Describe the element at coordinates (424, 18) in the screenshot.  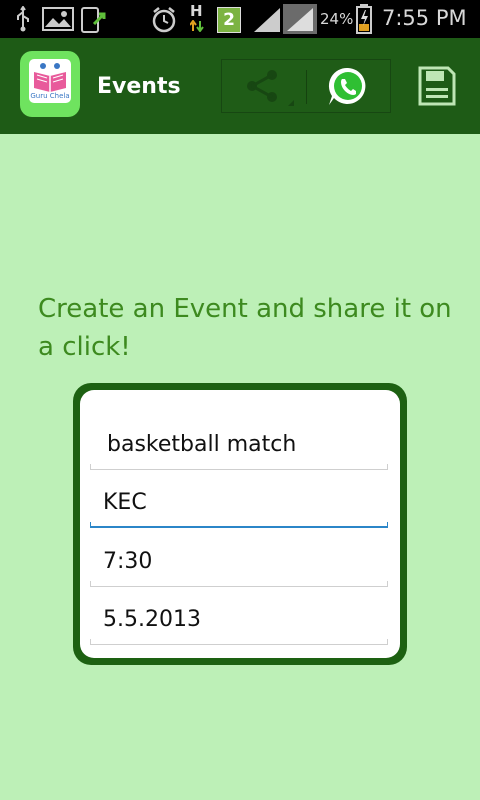
I see `clock: 7:55 PM` at that location.